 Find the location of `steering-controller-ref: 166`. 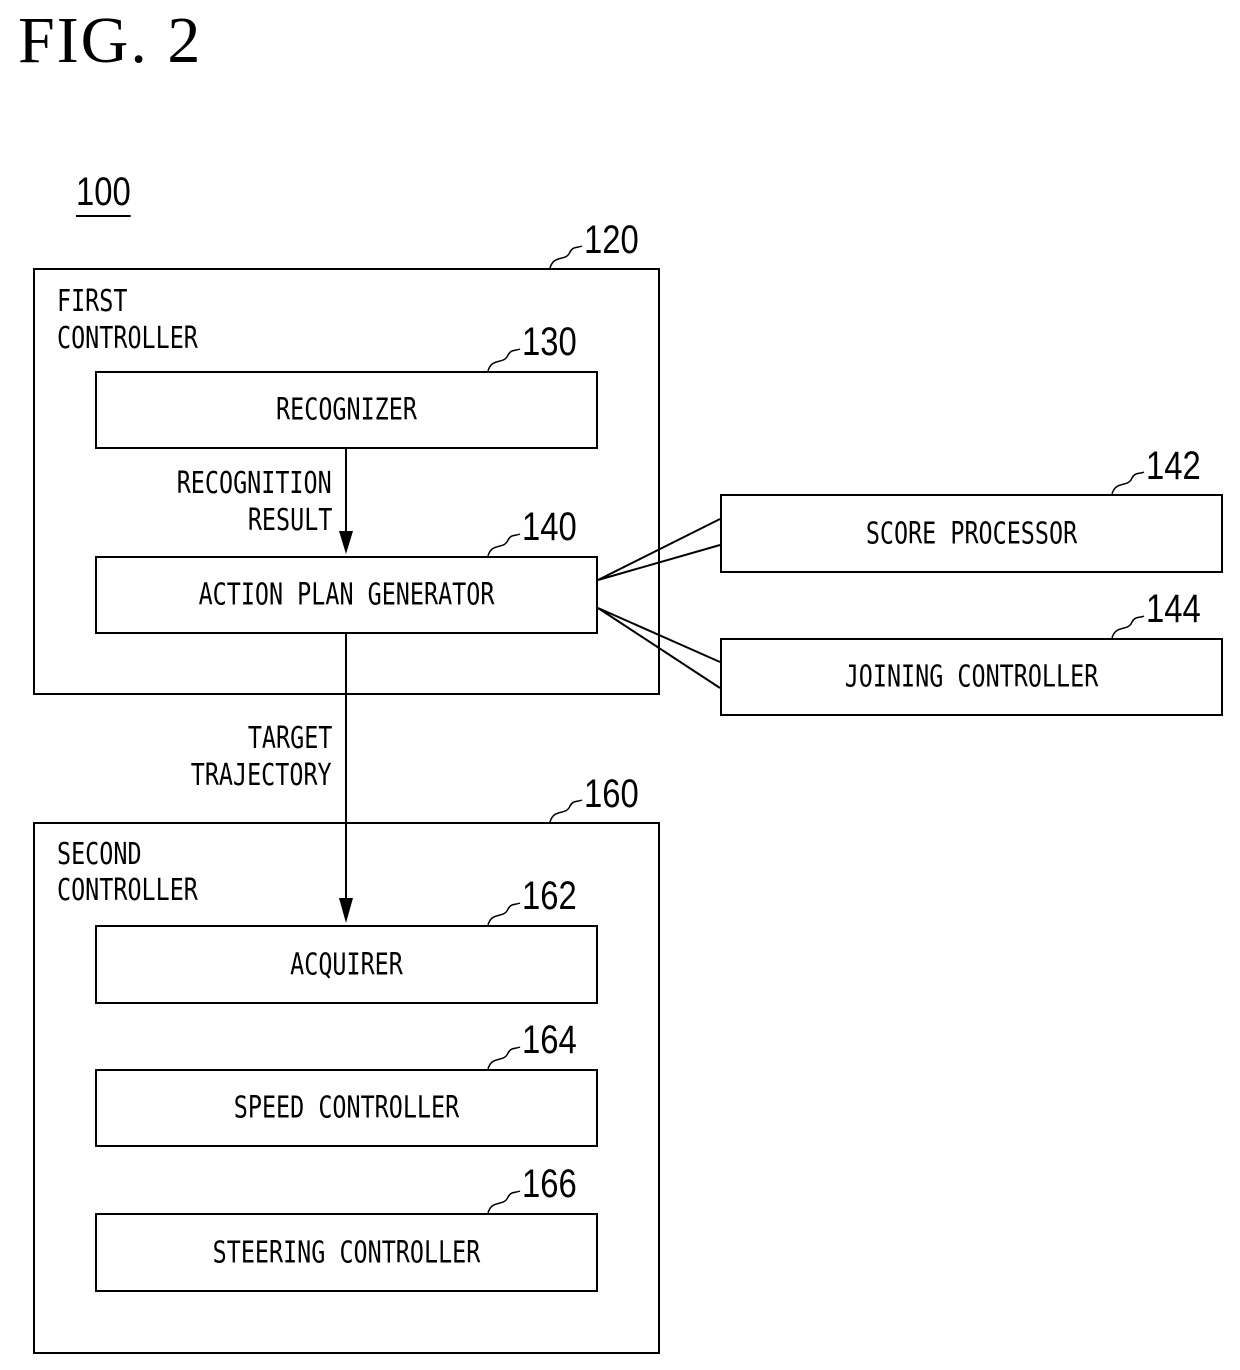

steering-controller-ref: 166 is located at coordinates (549, 1184).